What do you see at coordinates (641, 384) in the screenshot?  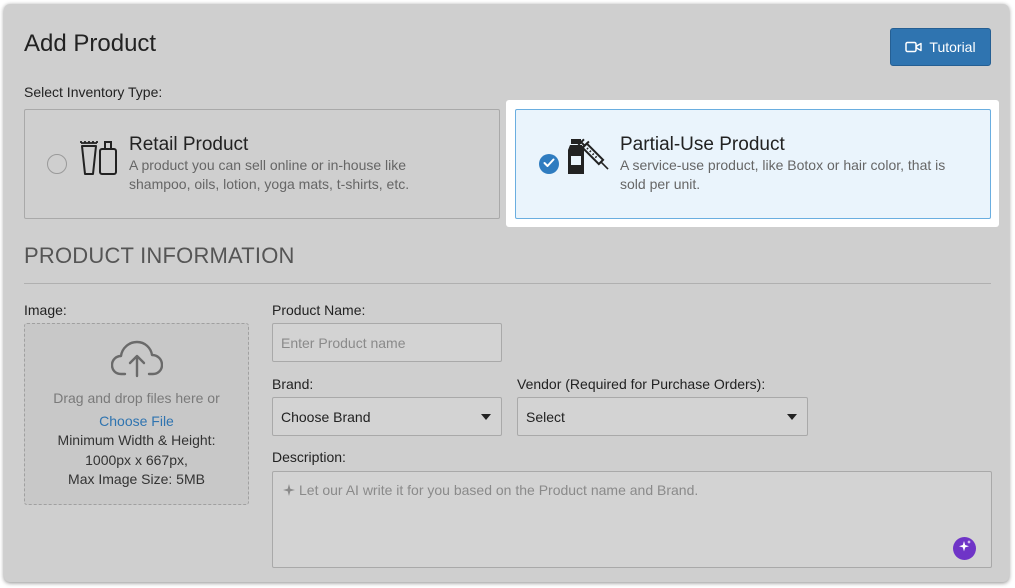 I see `vendor-label: Vendor (Required for Purchase Orders):` at bounding box center [641, 384].